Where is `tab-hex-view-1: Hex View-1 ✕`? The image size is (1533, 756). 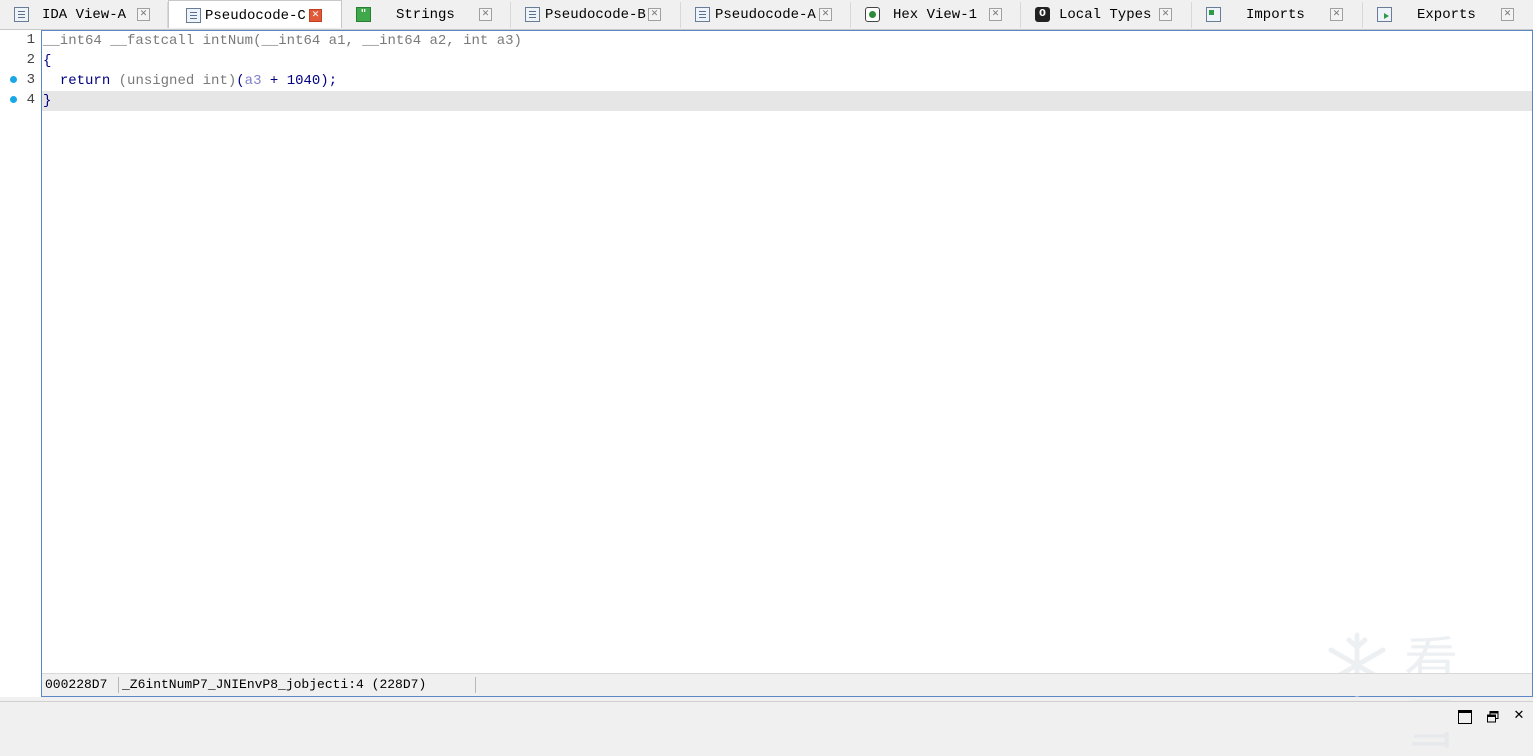
tab-hex-view-1: Hex View-1 ✕ is located at coordinates (936, 15).